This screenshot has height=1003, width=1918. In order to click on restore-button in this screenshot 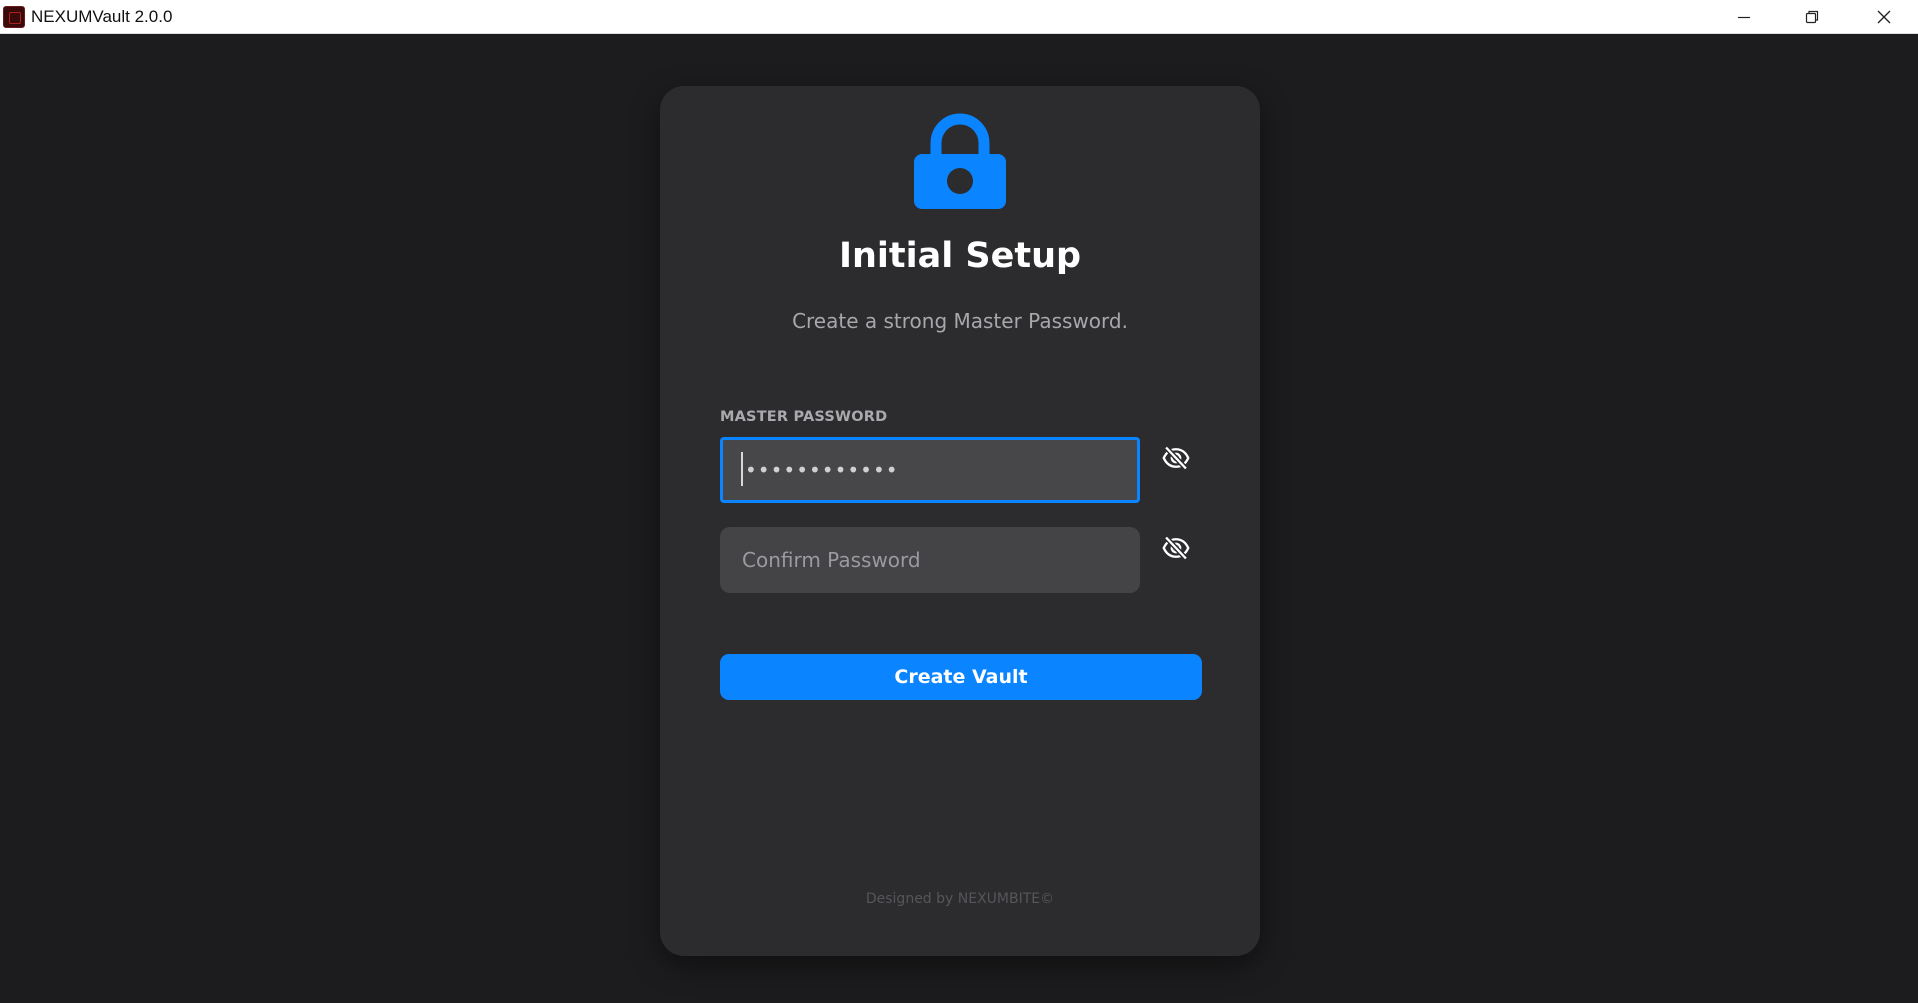, I will do `click(1812, 17)`.